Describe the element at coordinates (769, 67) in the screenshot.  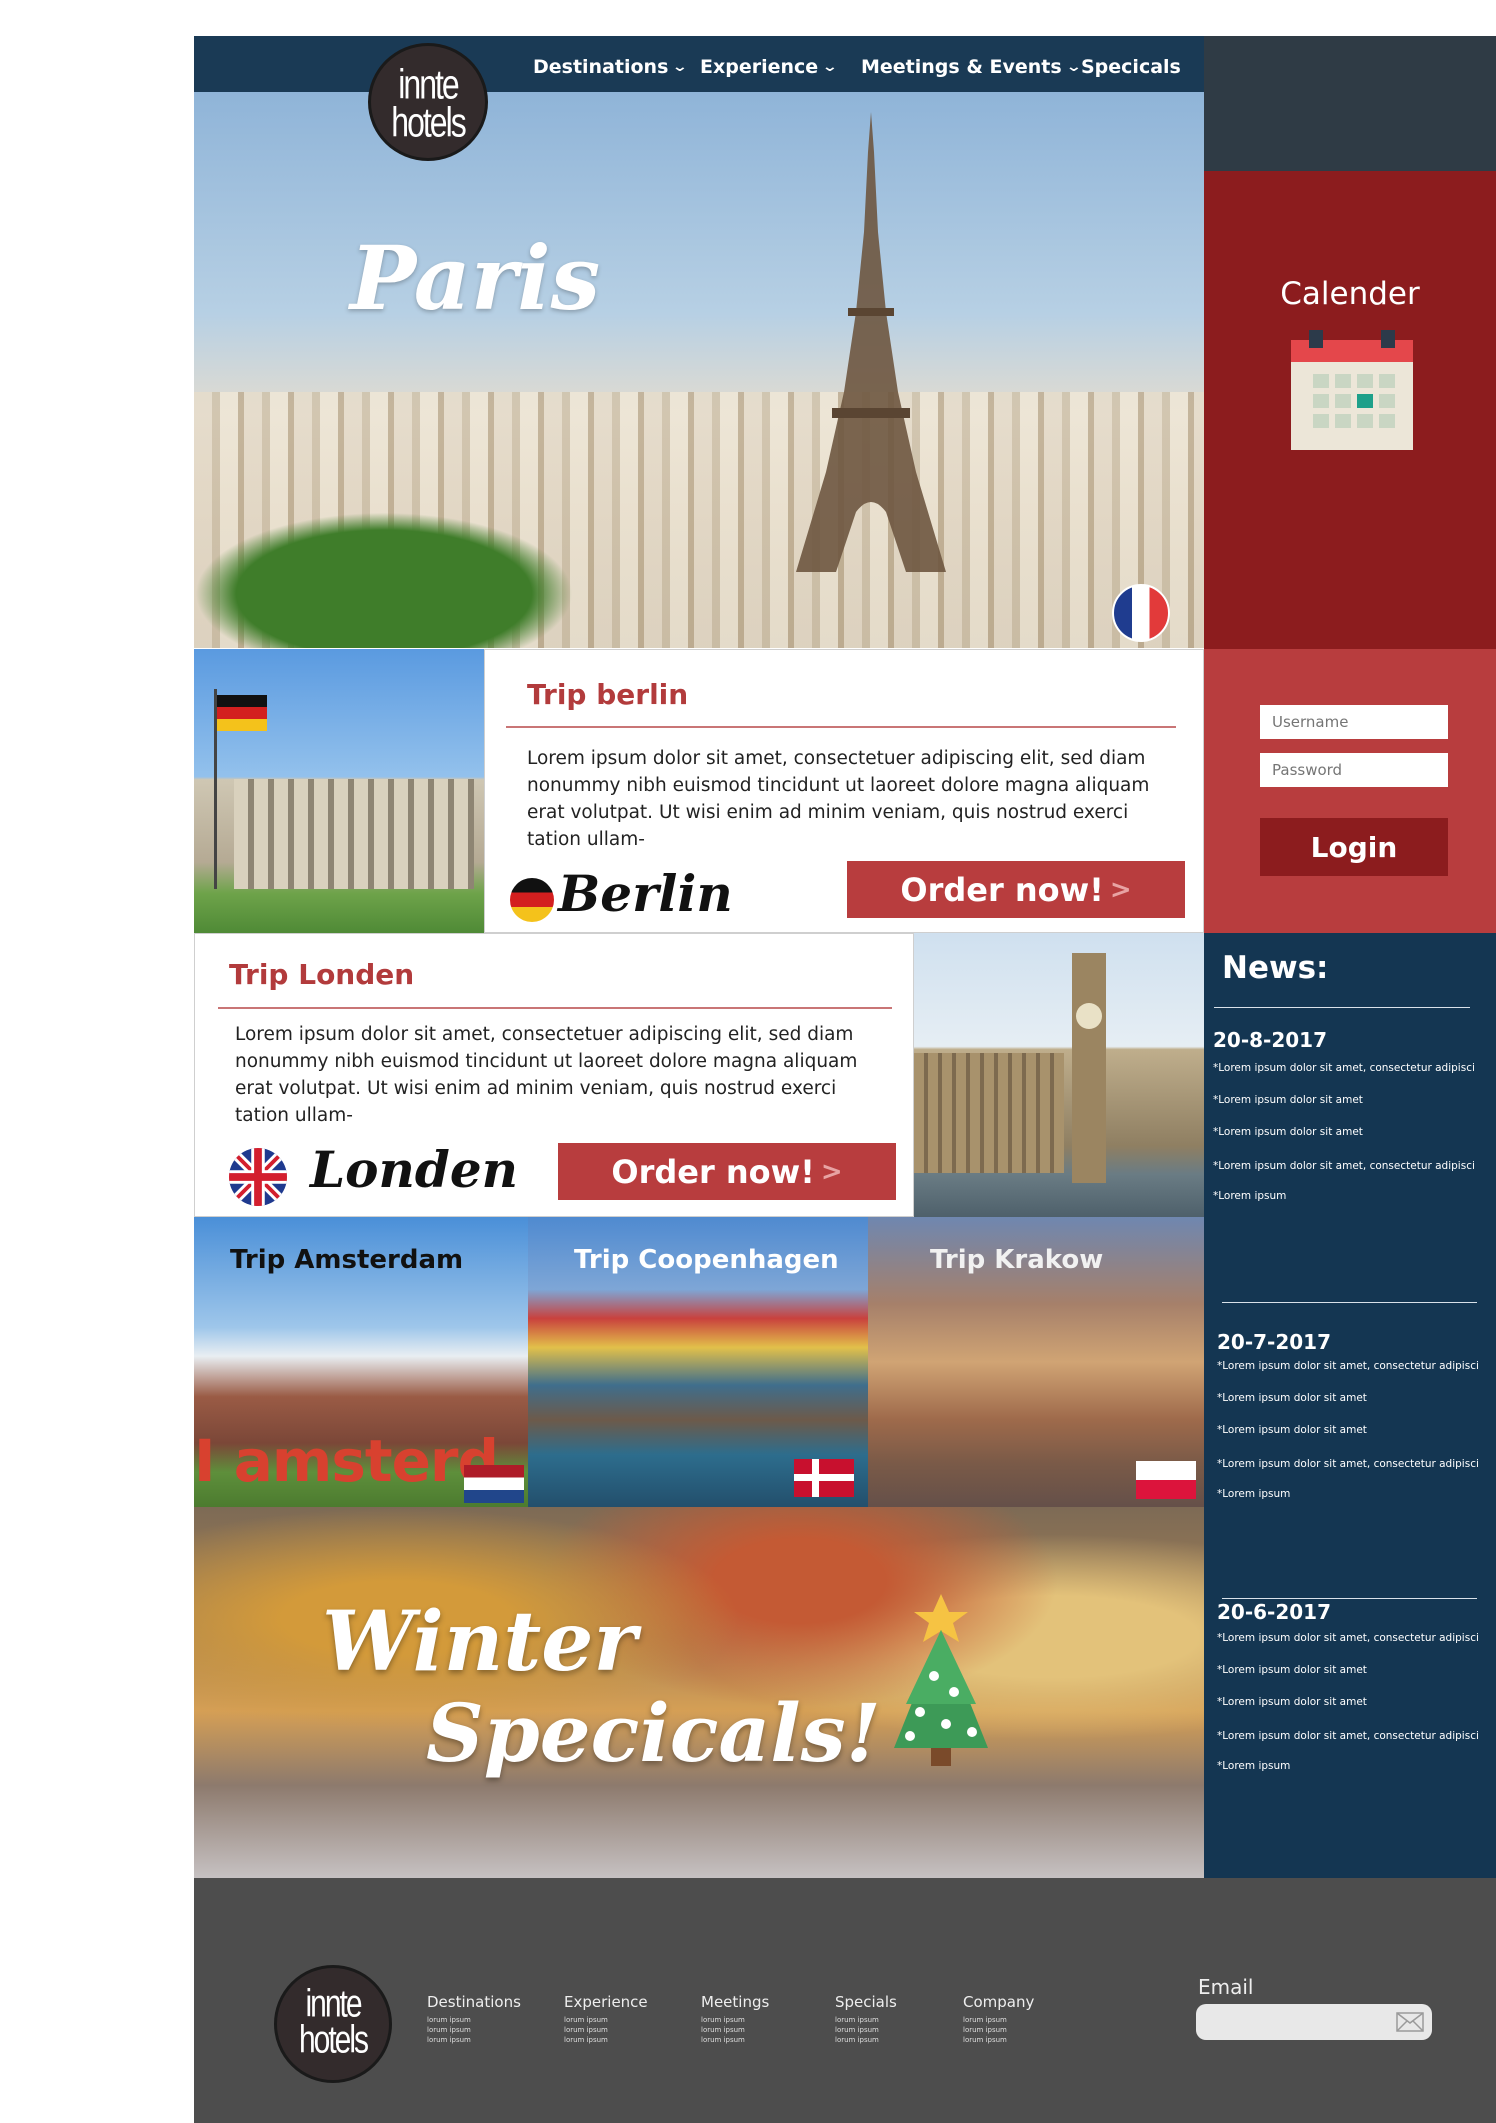
I see `nav-experience: Experience ⌄` at that location.